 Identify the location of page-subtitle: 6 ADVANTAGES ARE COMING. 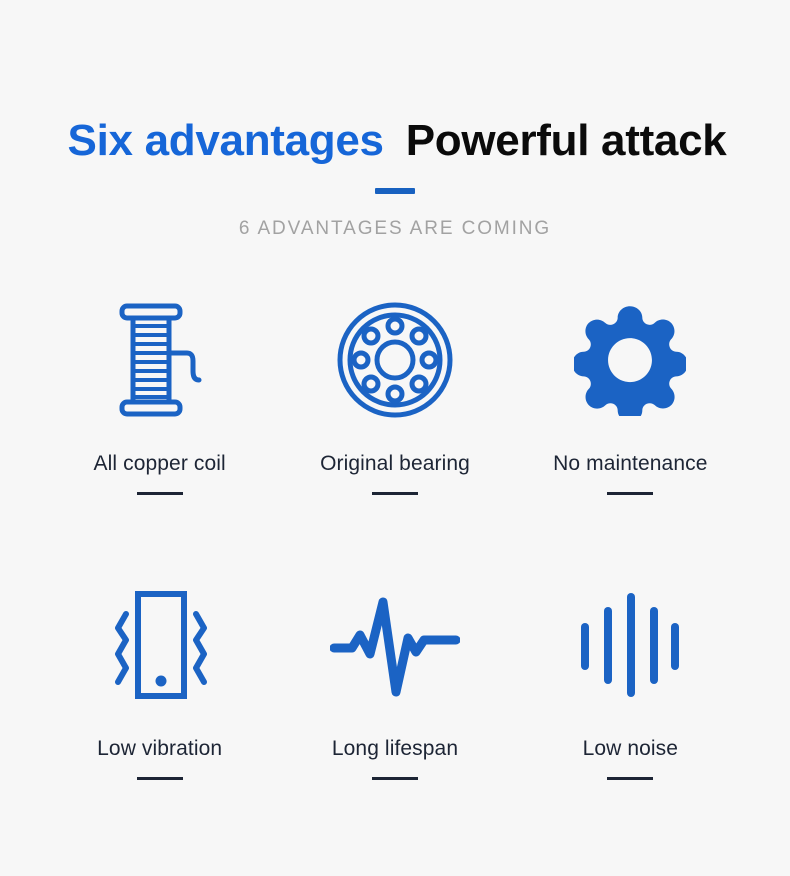
(395, 229).